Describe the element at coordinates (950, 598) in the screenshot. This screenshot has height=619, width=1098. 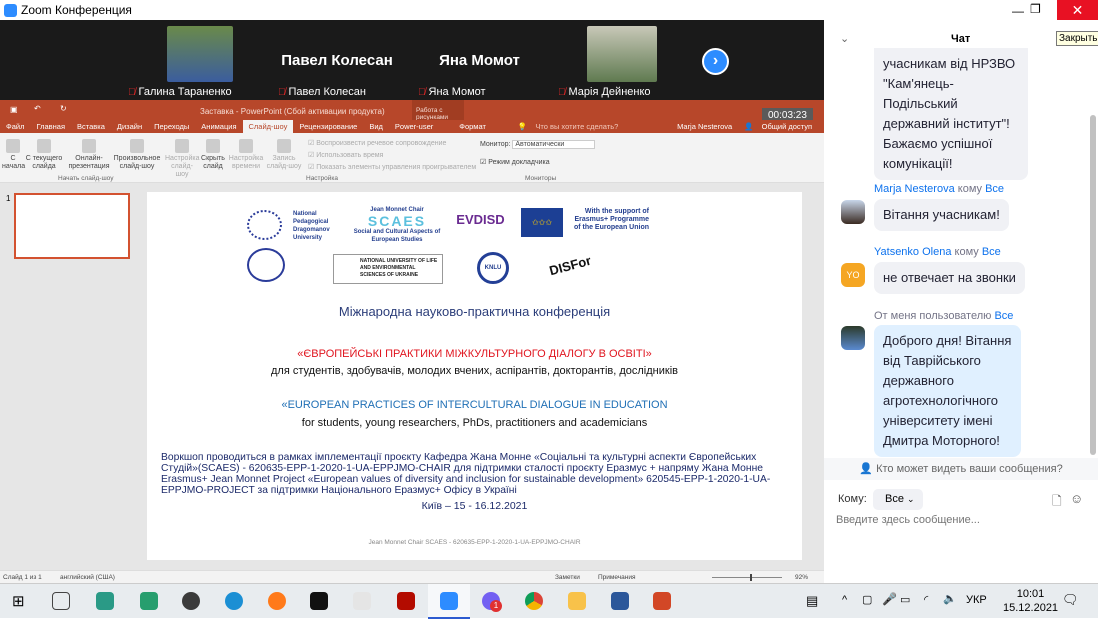
I see `volume-icon: 🔈` at that location.